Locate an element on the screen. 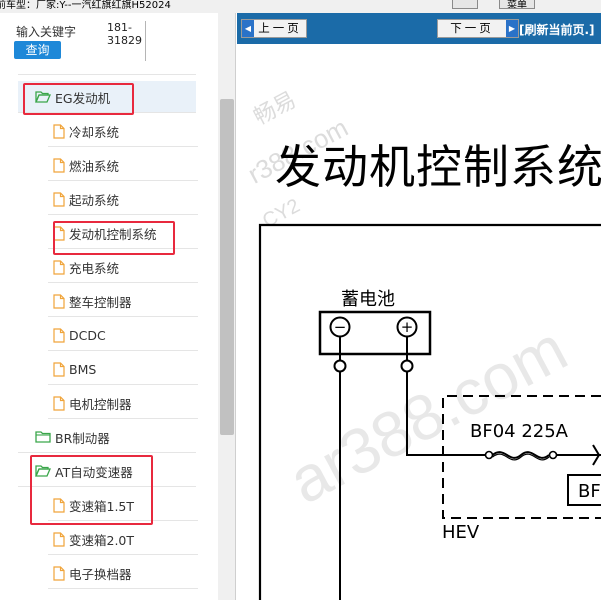 This screenshot has height=600, width=601. vehicle-info: 前车型：厂家:Y--一汽红旗红旗H52024 is located at coordinates (85, 5).